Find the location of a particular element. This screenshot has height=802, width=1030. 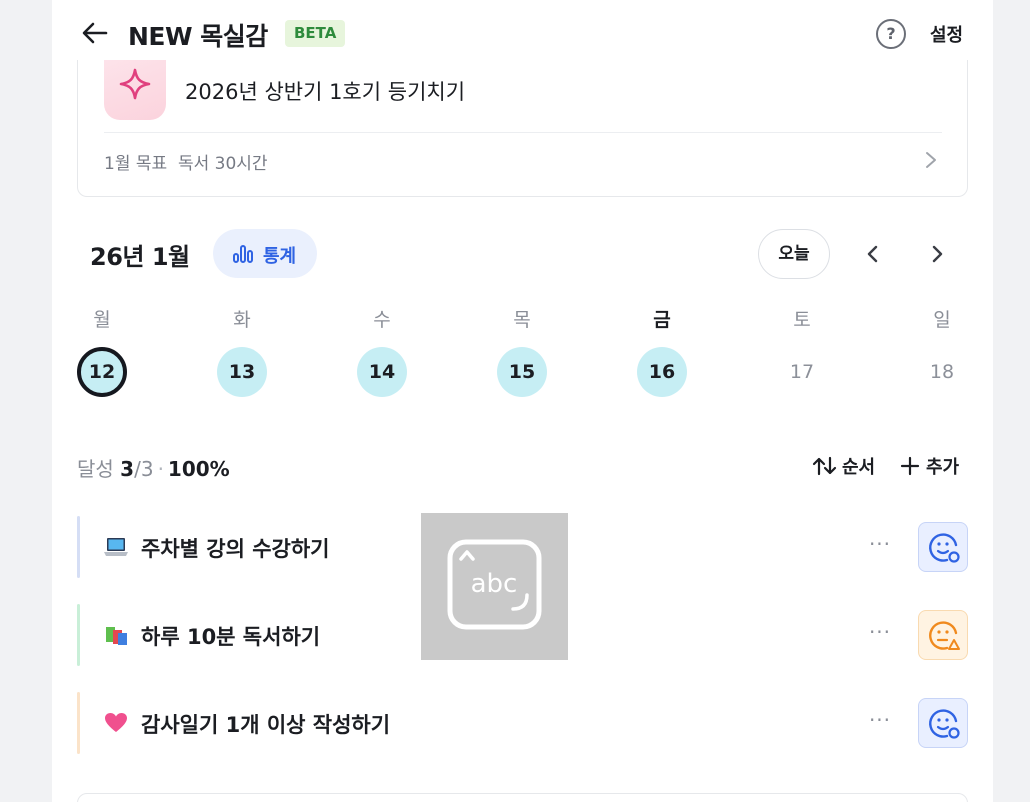

day-cell: 14 is located at coordinates (382, 372).